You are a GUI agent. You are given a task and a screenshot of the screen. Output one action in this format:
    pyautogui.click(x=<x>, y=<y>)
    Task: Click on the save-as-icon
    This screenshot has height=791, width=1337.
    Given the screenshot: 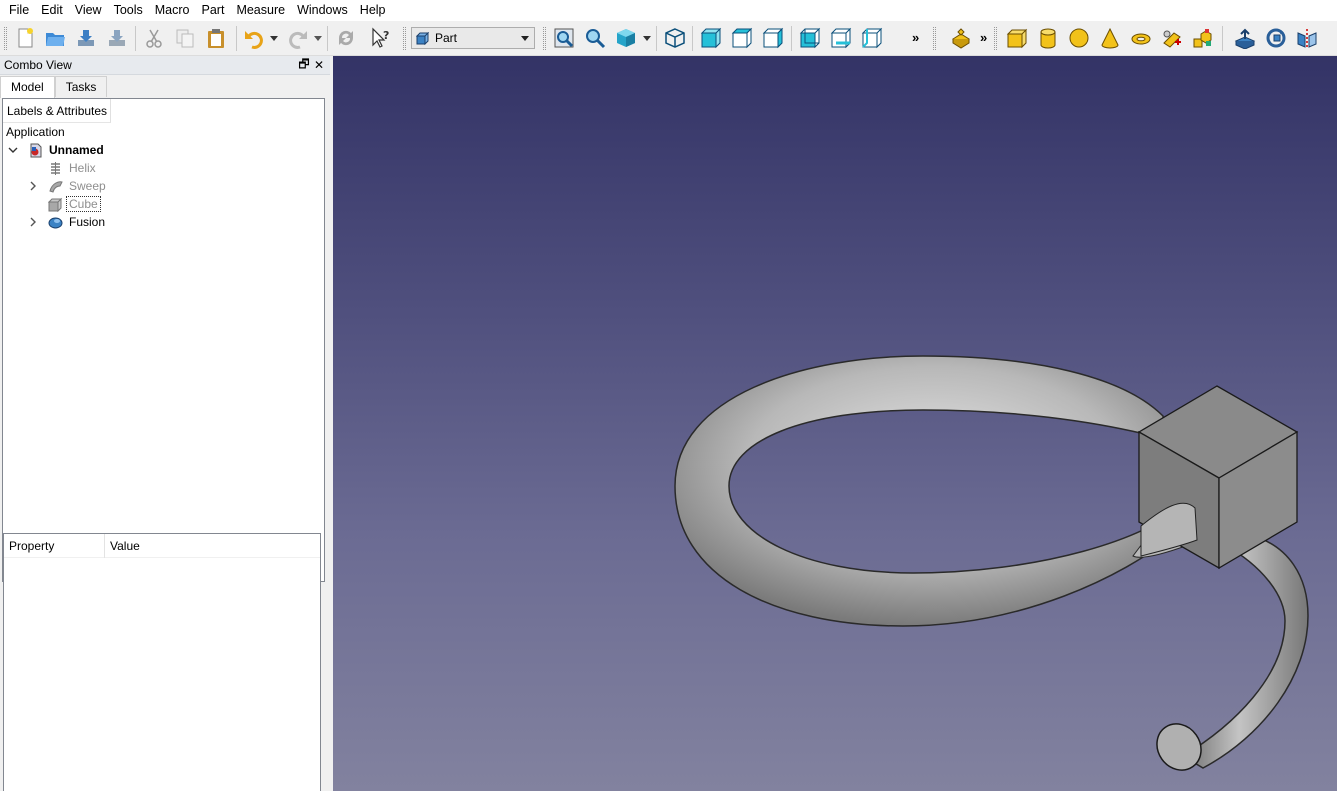 What is the action you would take?
    pyautogui.click(x=117, y=38)
    